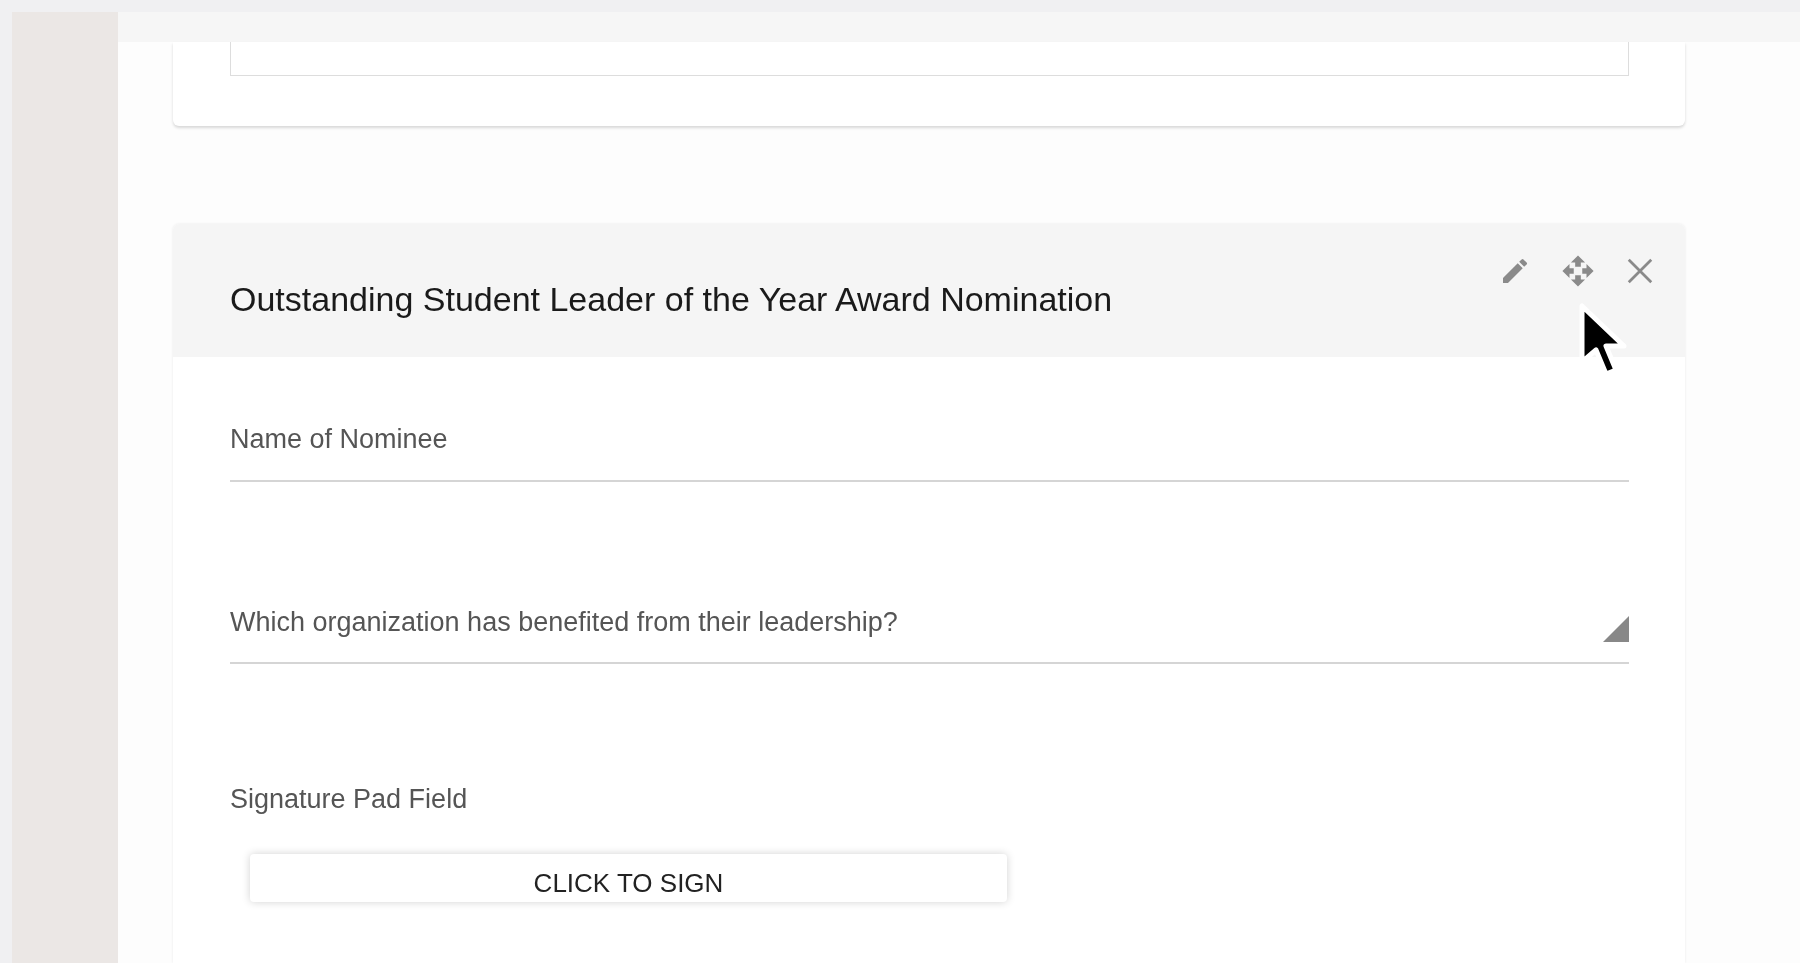  I want to click on input-field, so click(929, 59).